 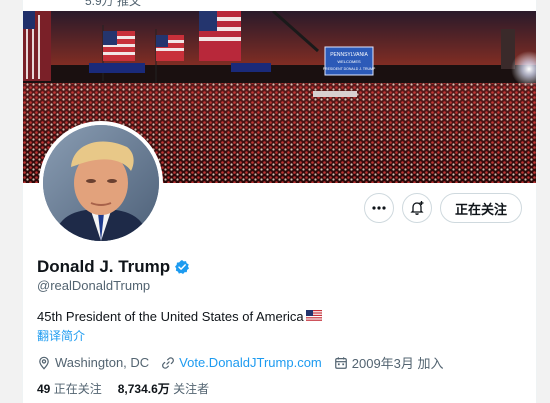 I want to click on followers-stat: 8,734.6万 关注者, so click(x=163, y=388).